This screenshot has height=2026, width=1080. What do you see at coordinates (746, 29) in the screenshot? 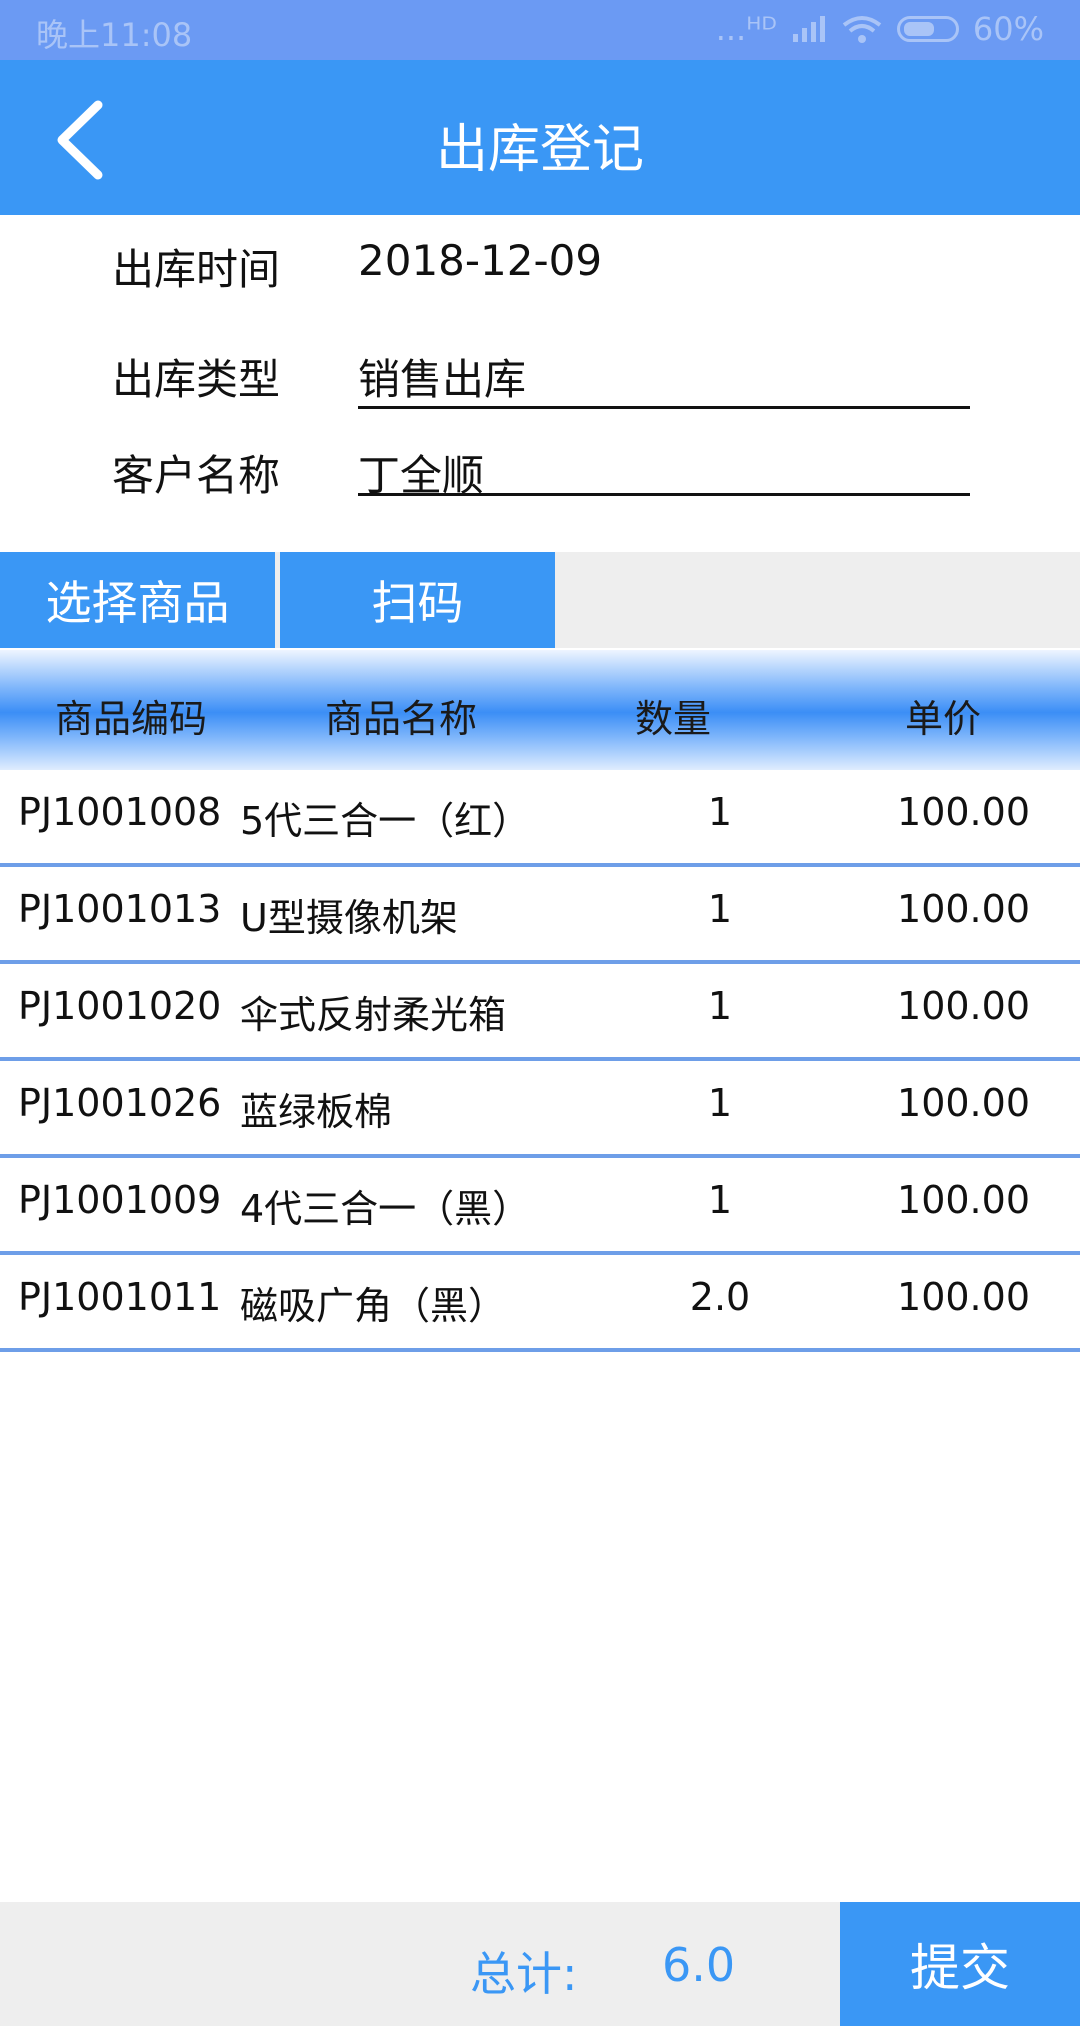
I see `signal-icon: ...ᴴᴰ` at bounding box center [746, 29].